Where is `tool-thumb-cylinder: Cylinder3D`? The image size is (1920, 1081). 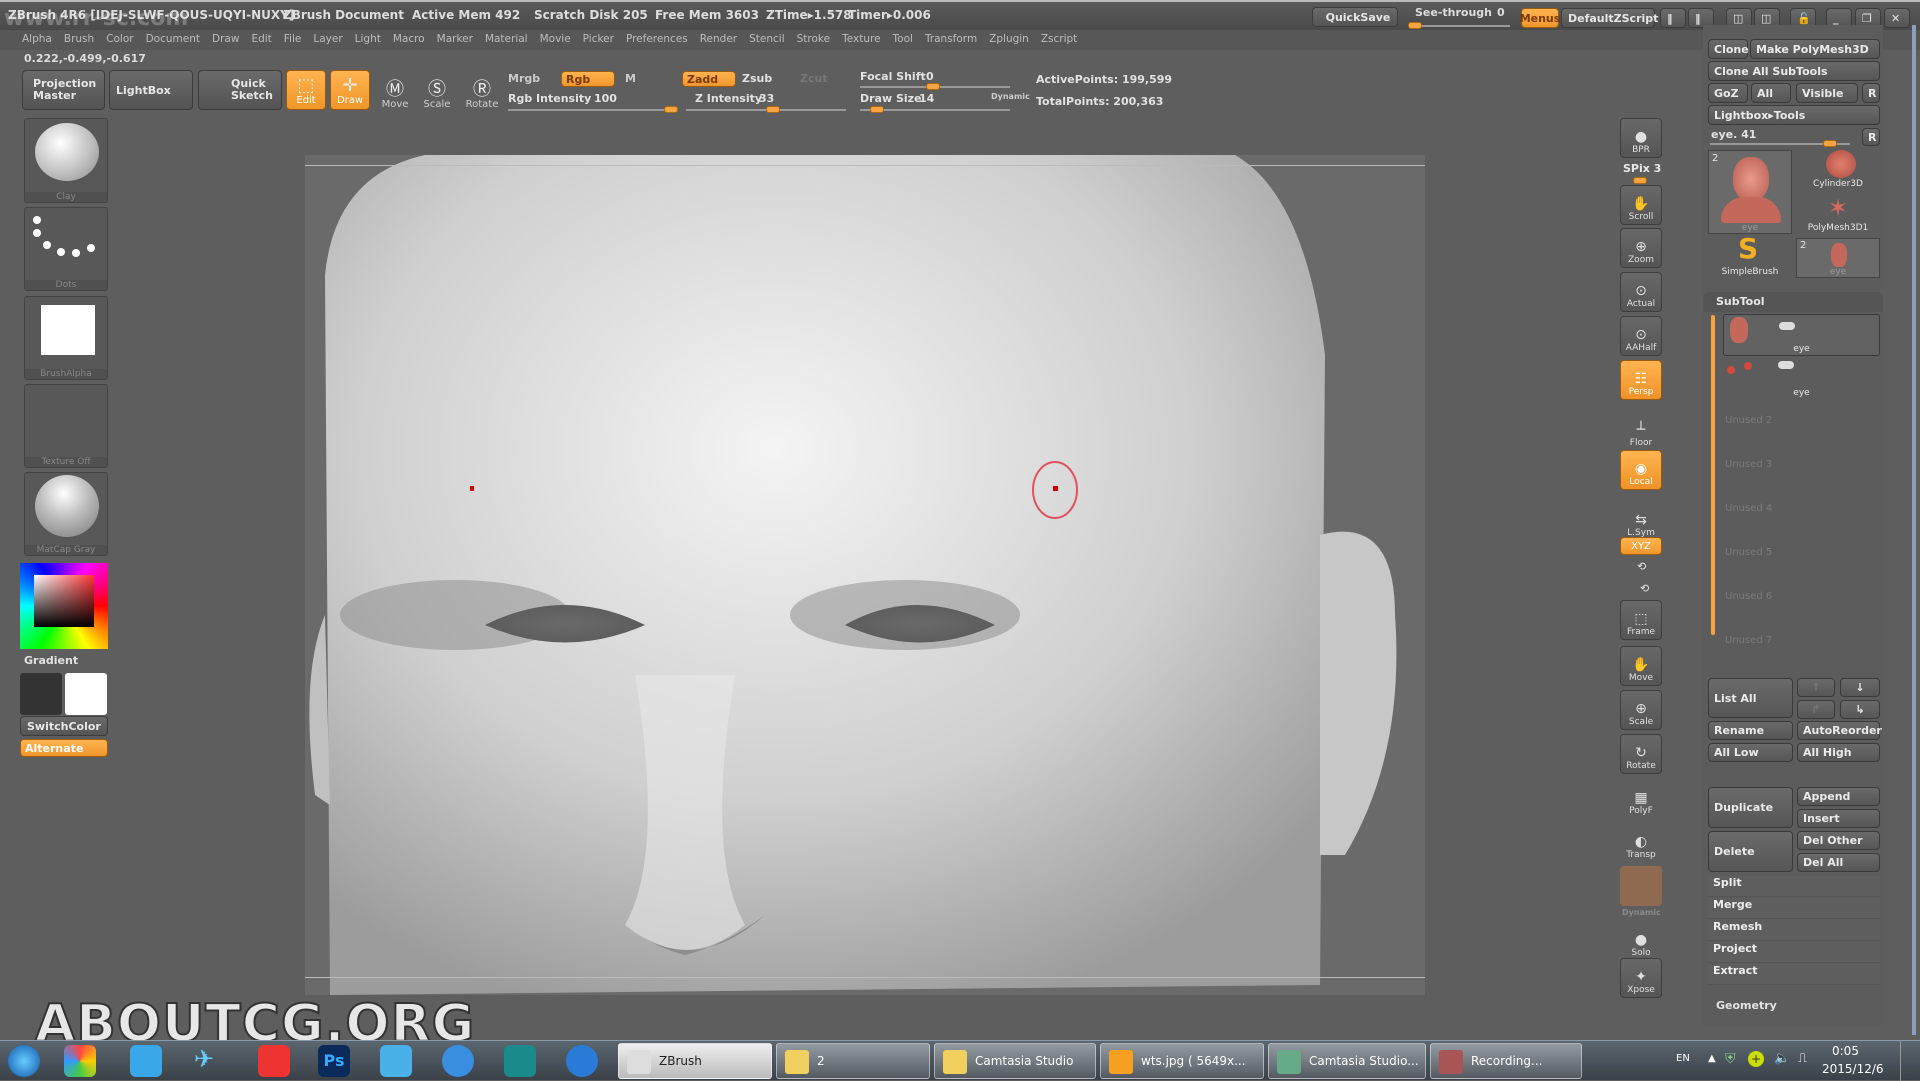 tool-thumb-cylinder: Cylinder3D is located at coordinates (1838, 170).